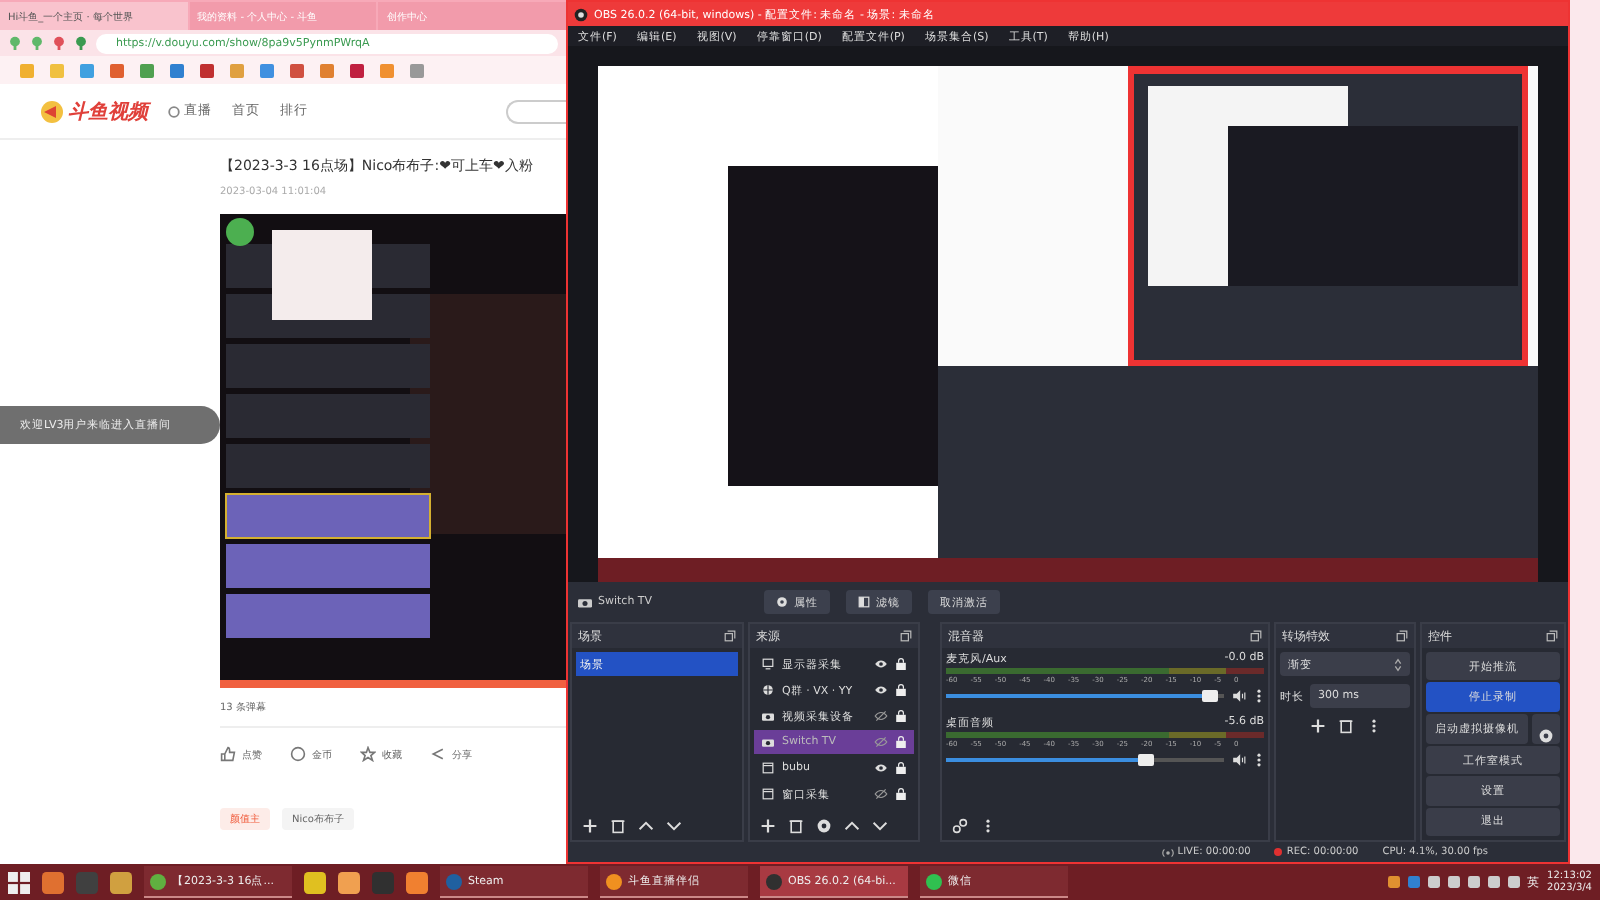 This screenshot has width=1600, height=900. Describe the element at coordinates (368, 754) in the screenshot. I see `star-icon` at that location.